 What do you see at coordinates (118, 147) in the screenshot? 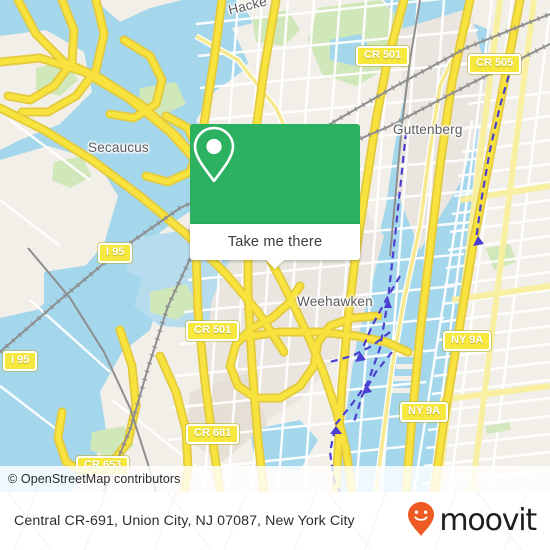
I see `map-label-secaucus: Secaucus` at bounding box center [118, 147].